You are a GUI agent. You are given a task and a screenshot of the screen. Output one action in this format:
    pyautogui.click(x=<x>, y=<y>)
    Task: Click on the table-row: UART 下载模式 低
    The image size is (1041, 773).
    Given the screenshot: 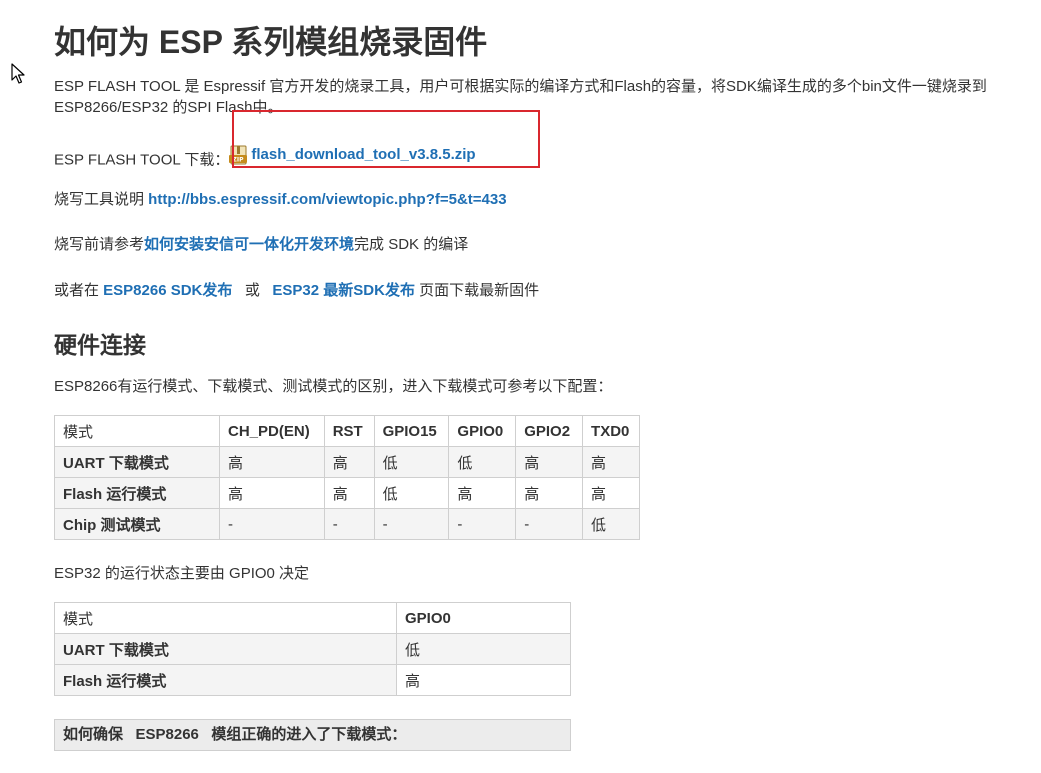 What is the action you would take?
    pyautogui.click(x=312, y=649)
    